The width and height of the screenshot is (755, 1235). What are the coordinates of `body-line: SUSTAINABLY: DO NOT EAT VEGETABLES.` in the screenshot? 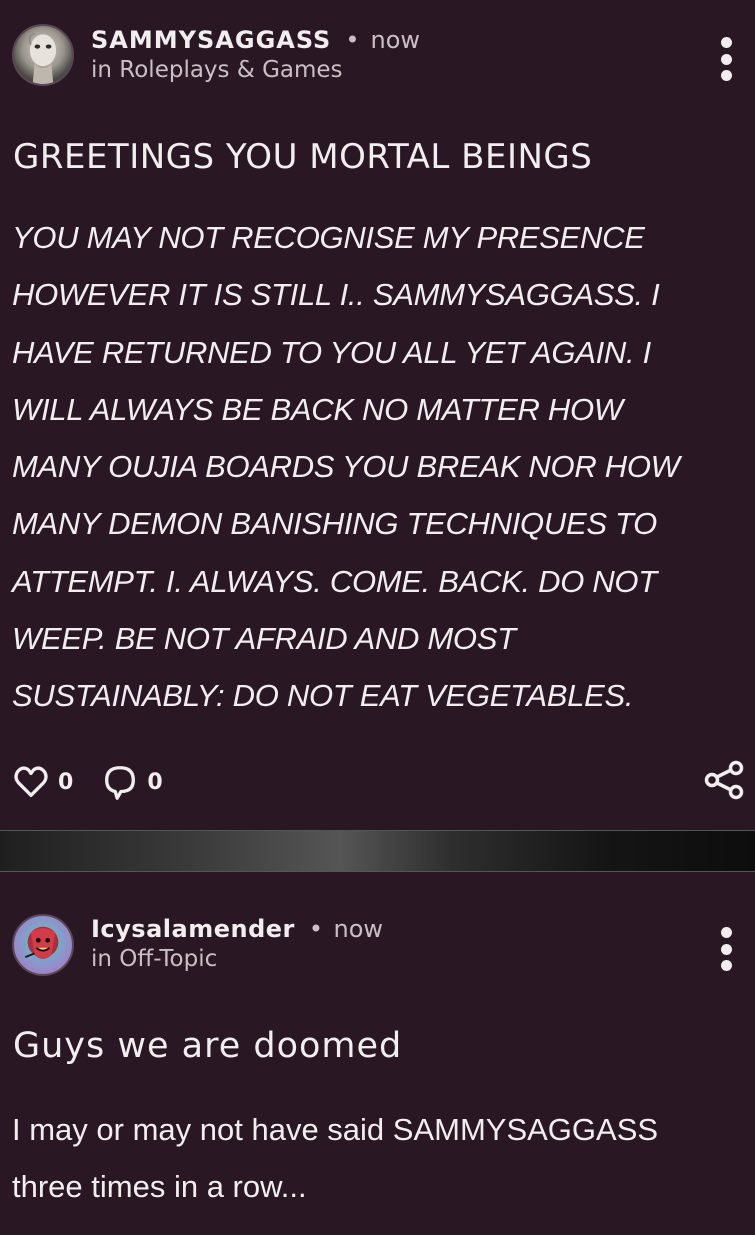 It's located at (323, 696).